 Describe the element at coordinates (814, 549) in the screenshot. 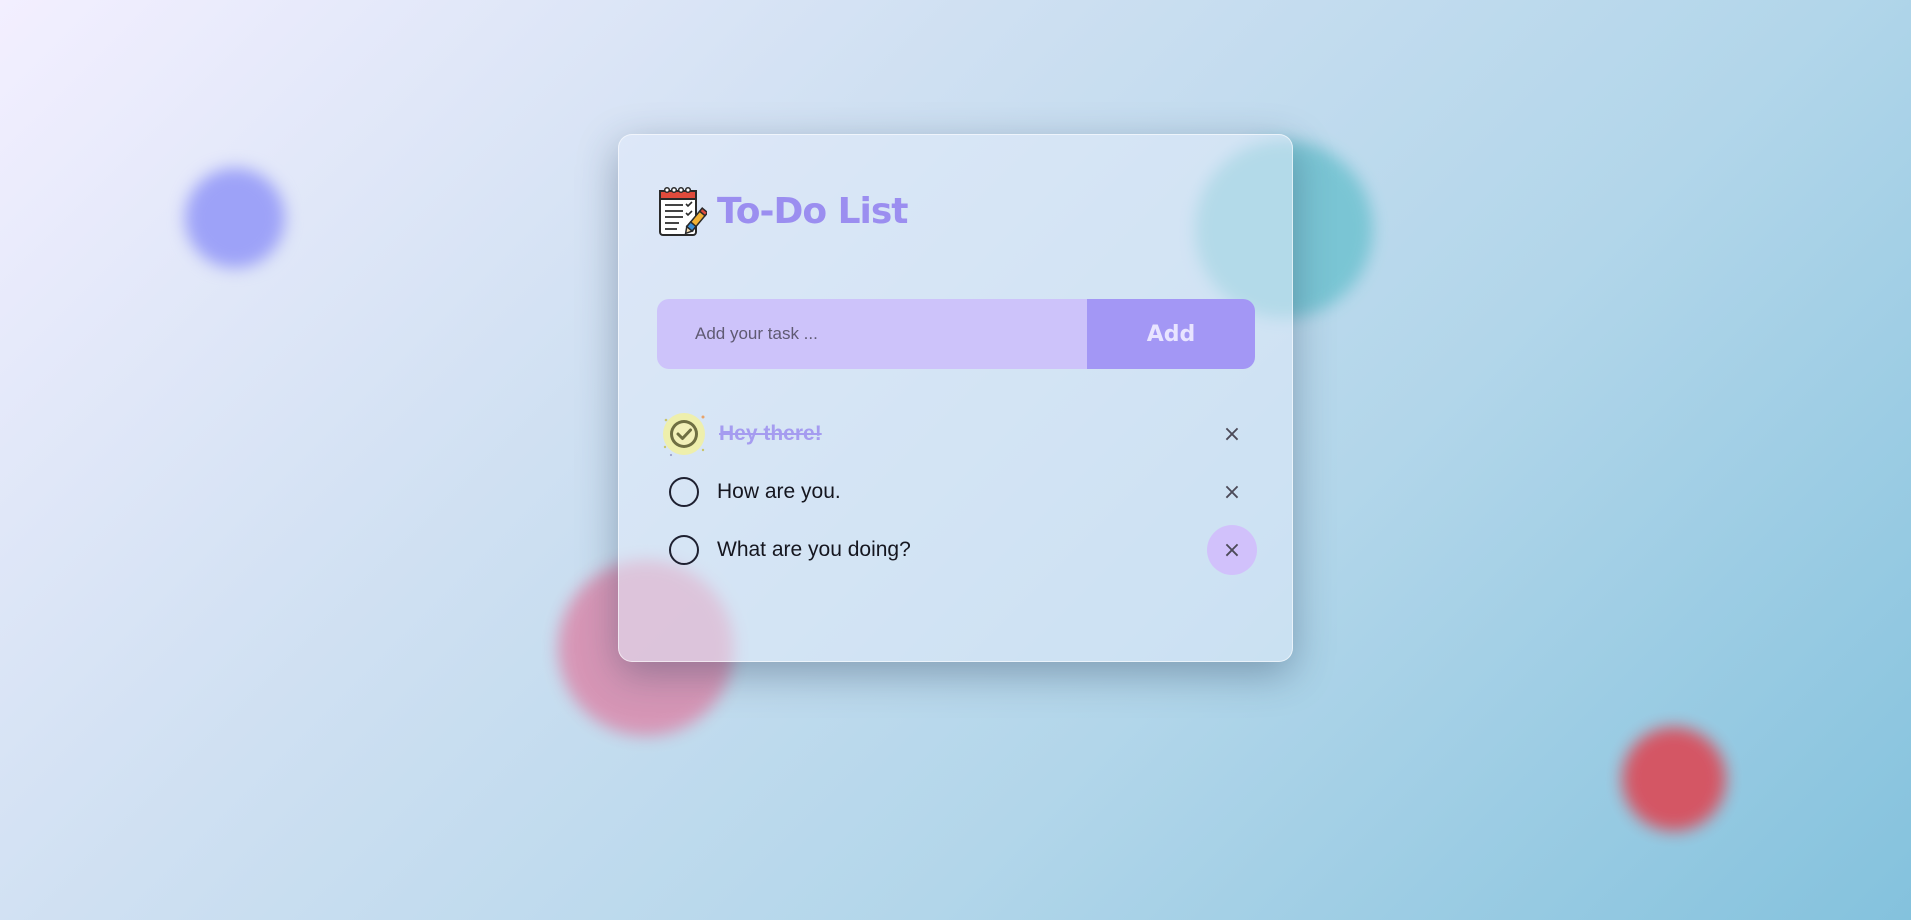

I see `task-text: What are you doing?` at that location.